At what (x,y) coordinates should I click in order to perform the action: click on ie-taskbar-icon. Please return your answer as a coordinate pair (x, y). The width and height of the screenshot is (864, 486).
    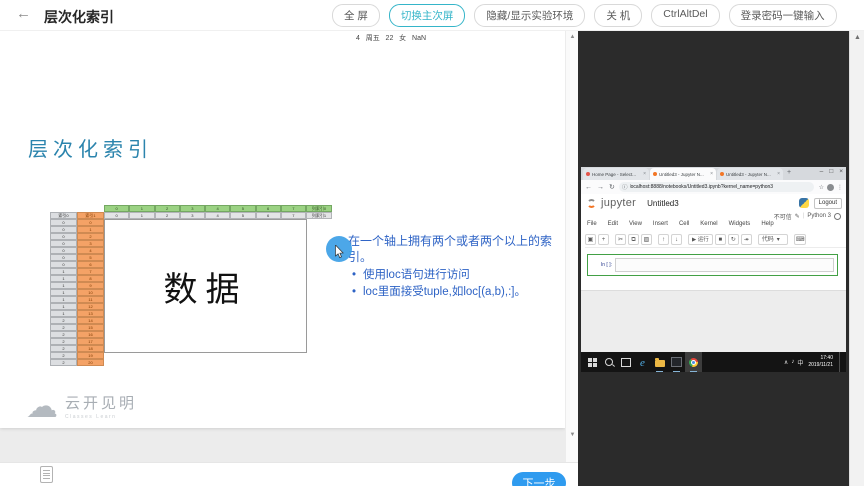
    Looking at the image, I should click on (642, 362).